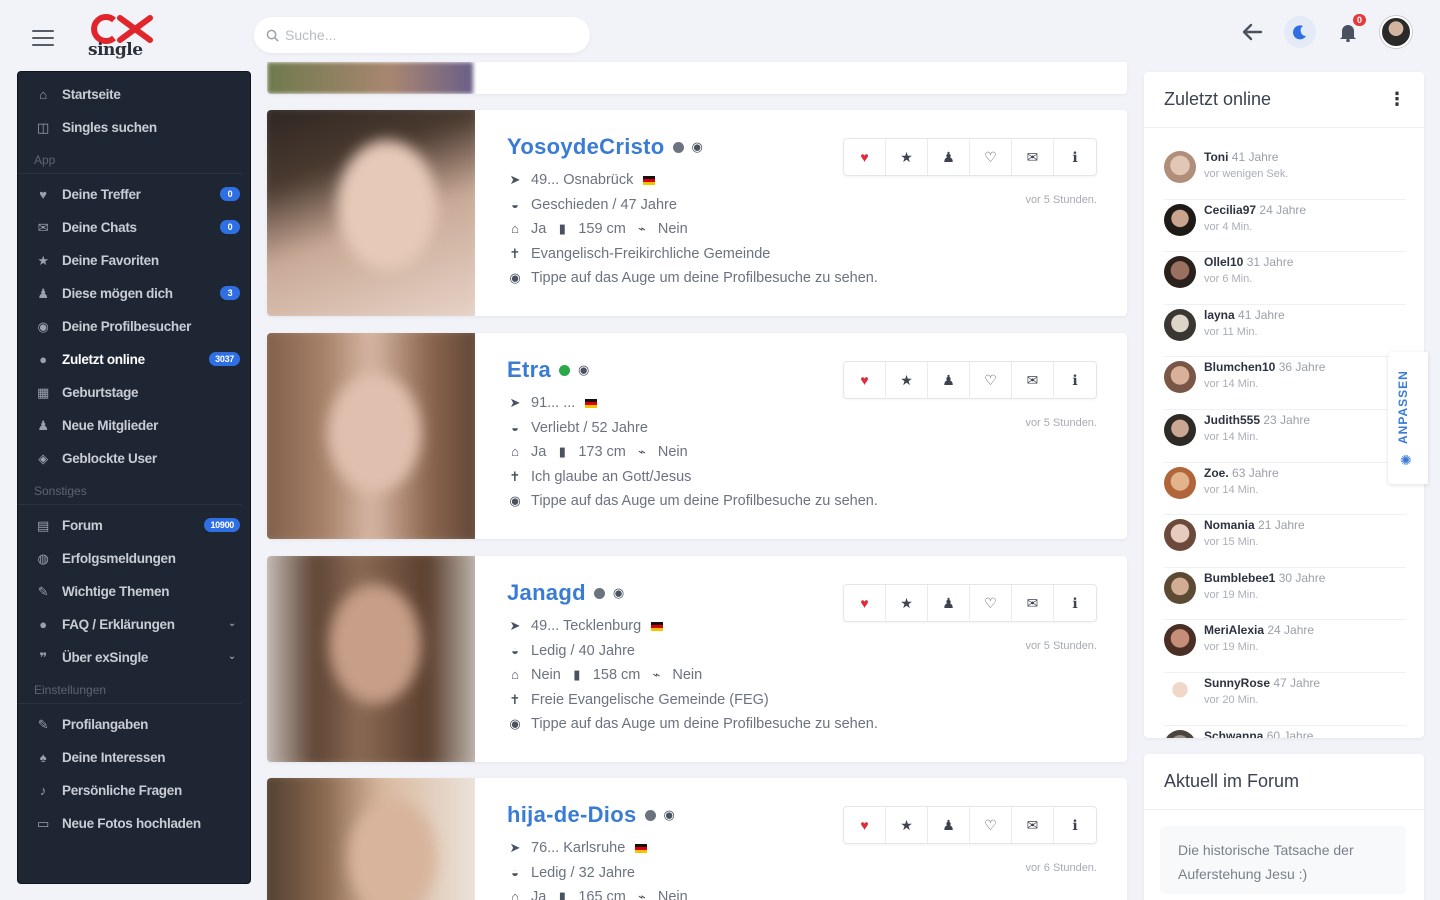 Image resolution: width=1440 pixels, height=900 pixels. I want to click on list-item: SunnyRose 47 Jahre vor 20 Min., so click(1285, 699).